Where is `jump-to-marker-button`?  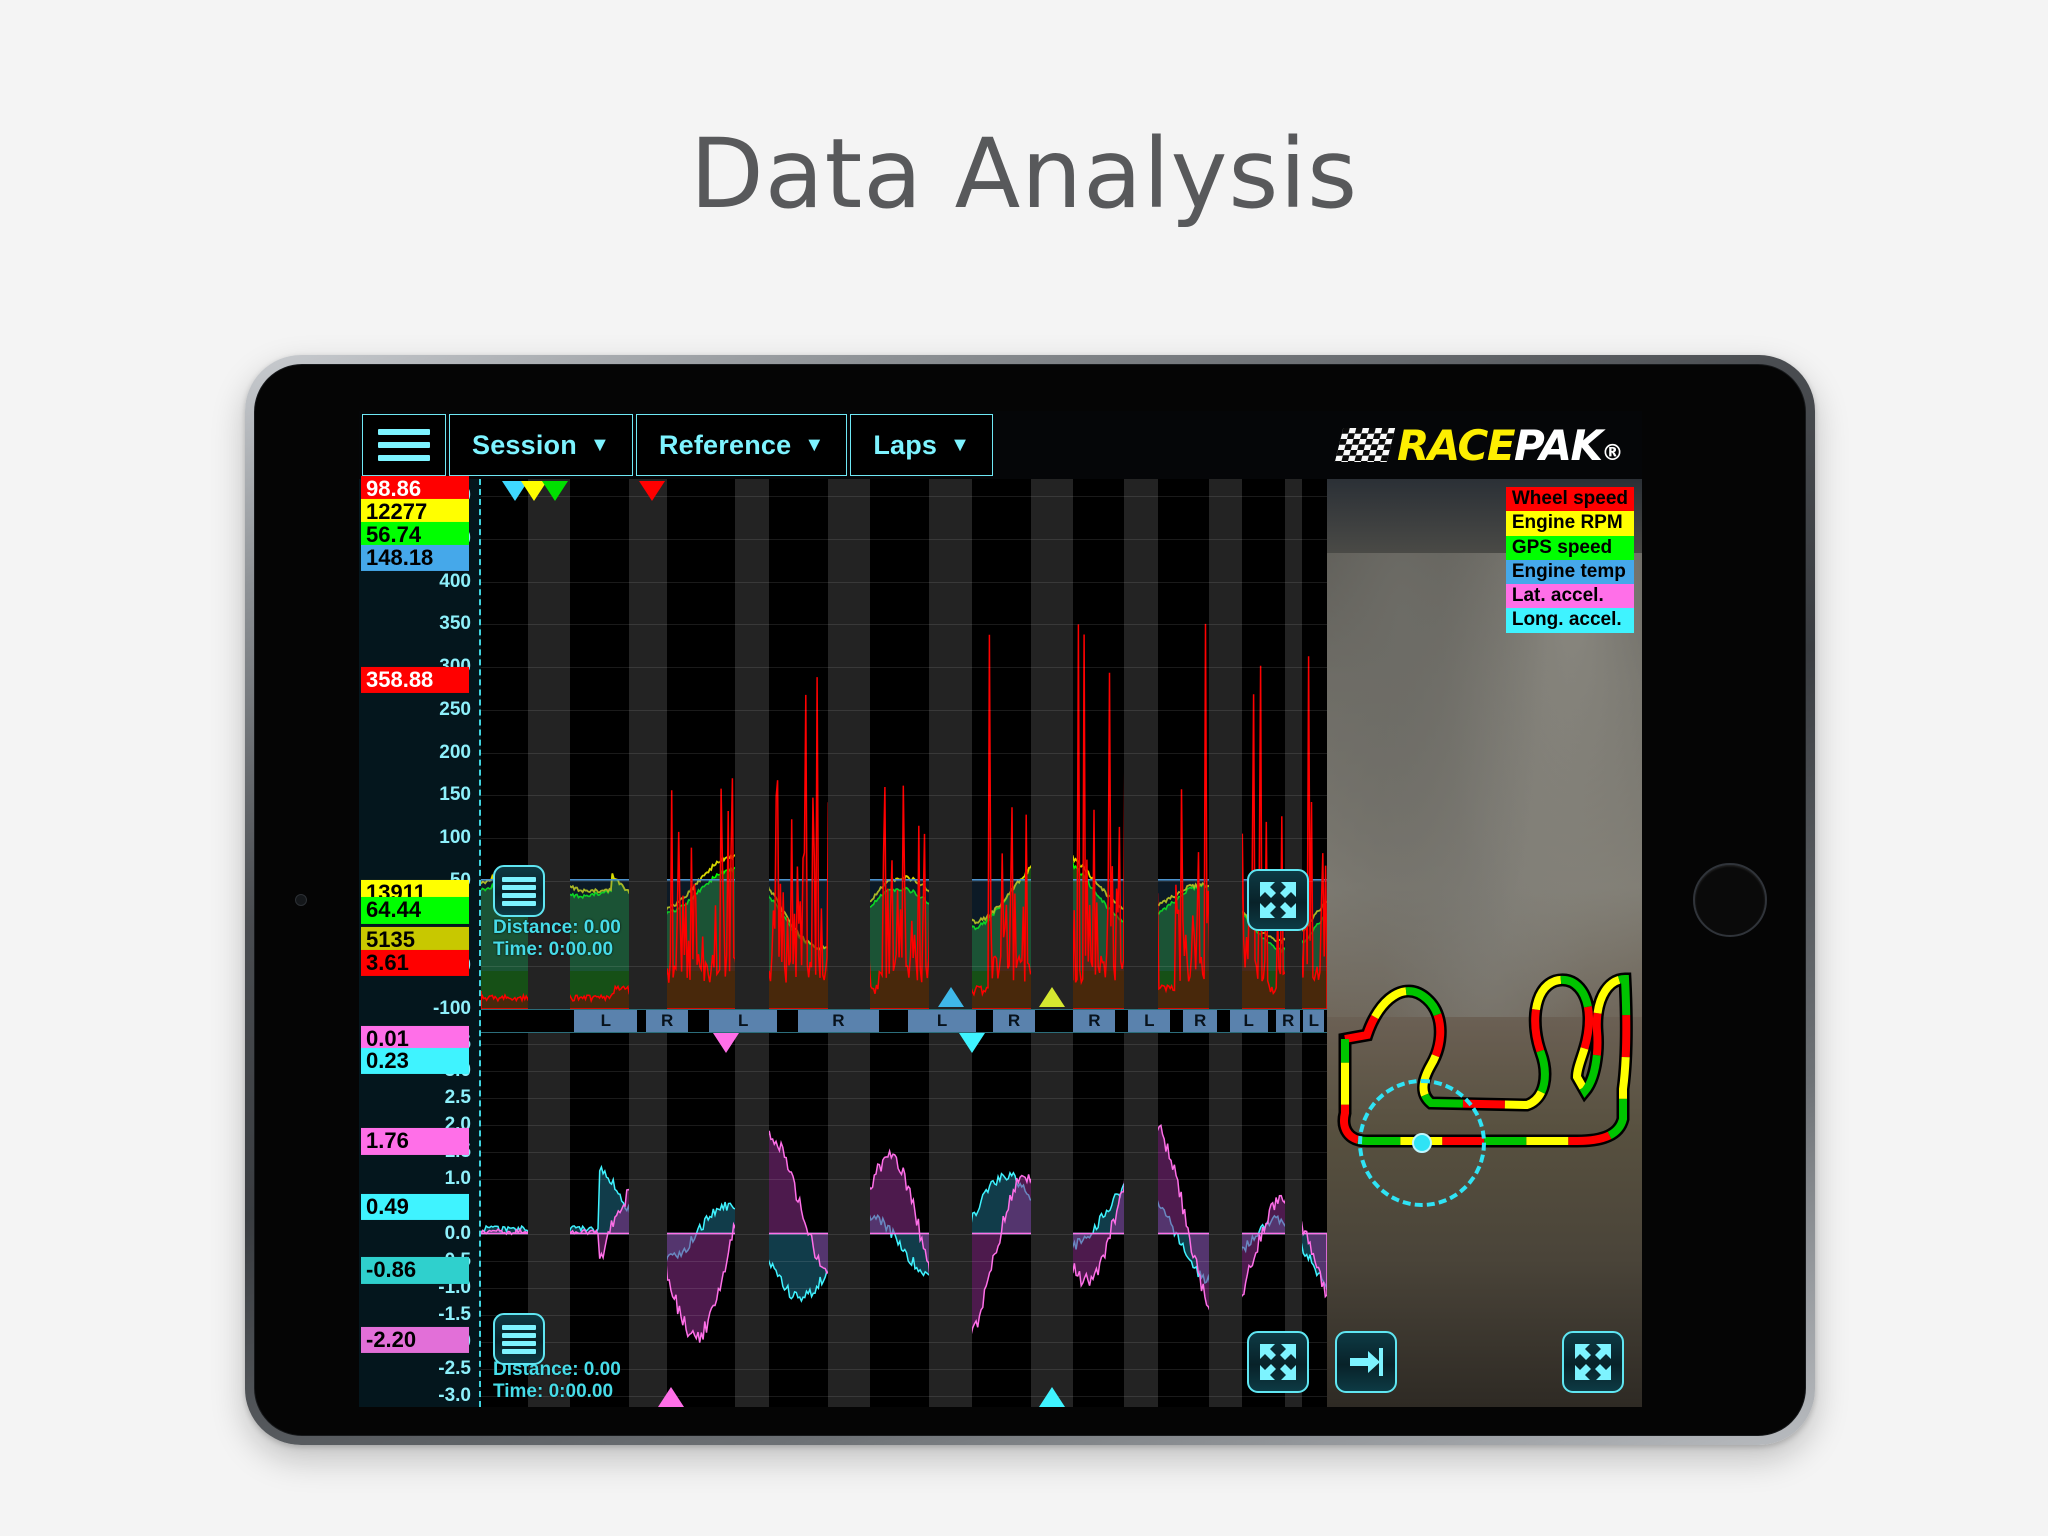
jump-to-marker-button is located at coordinates (1366, 1362).